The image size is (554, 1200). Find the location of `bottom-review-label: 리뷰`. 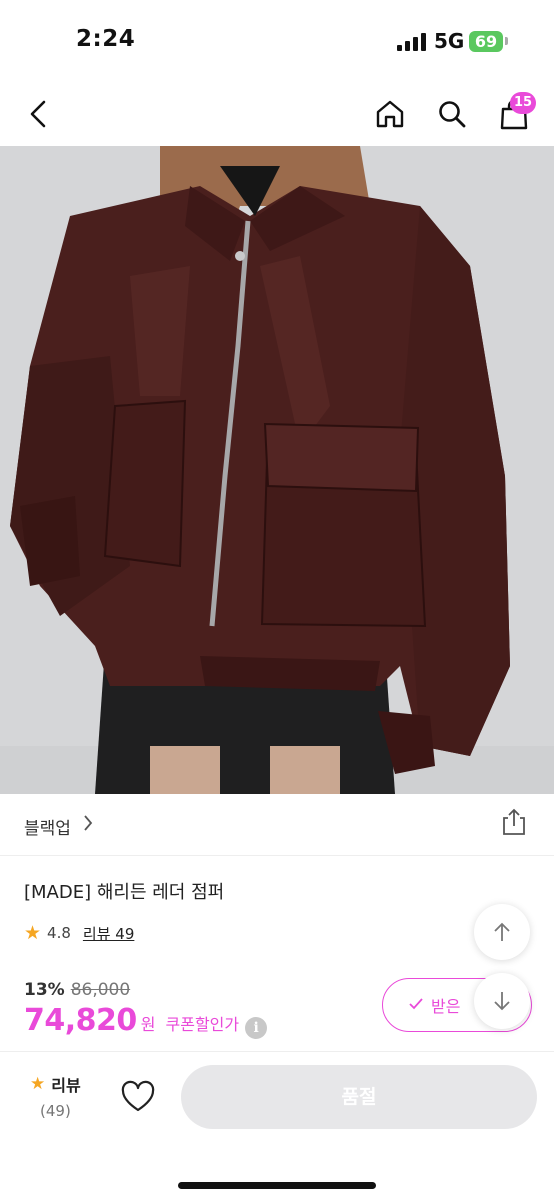

bottom-review-label: 리뷰 is located at coordinates (66, 1085).